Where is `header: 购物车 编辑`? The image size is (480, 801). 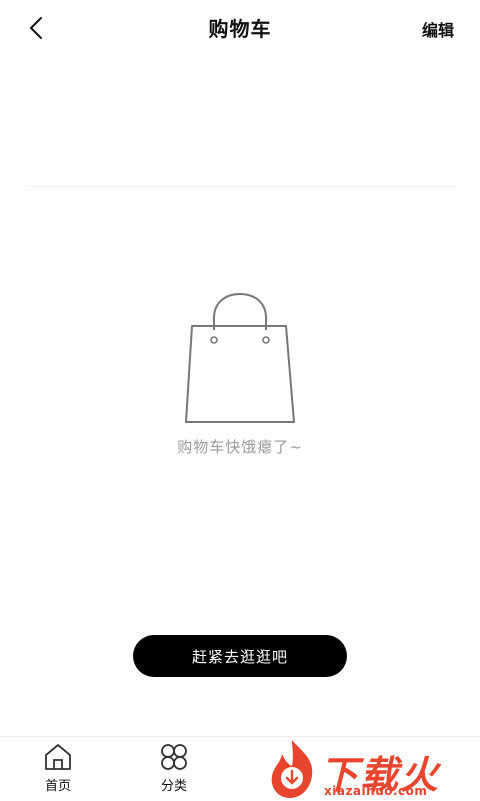 header: 购物车 编辑 is located at coordinates (240, 28).